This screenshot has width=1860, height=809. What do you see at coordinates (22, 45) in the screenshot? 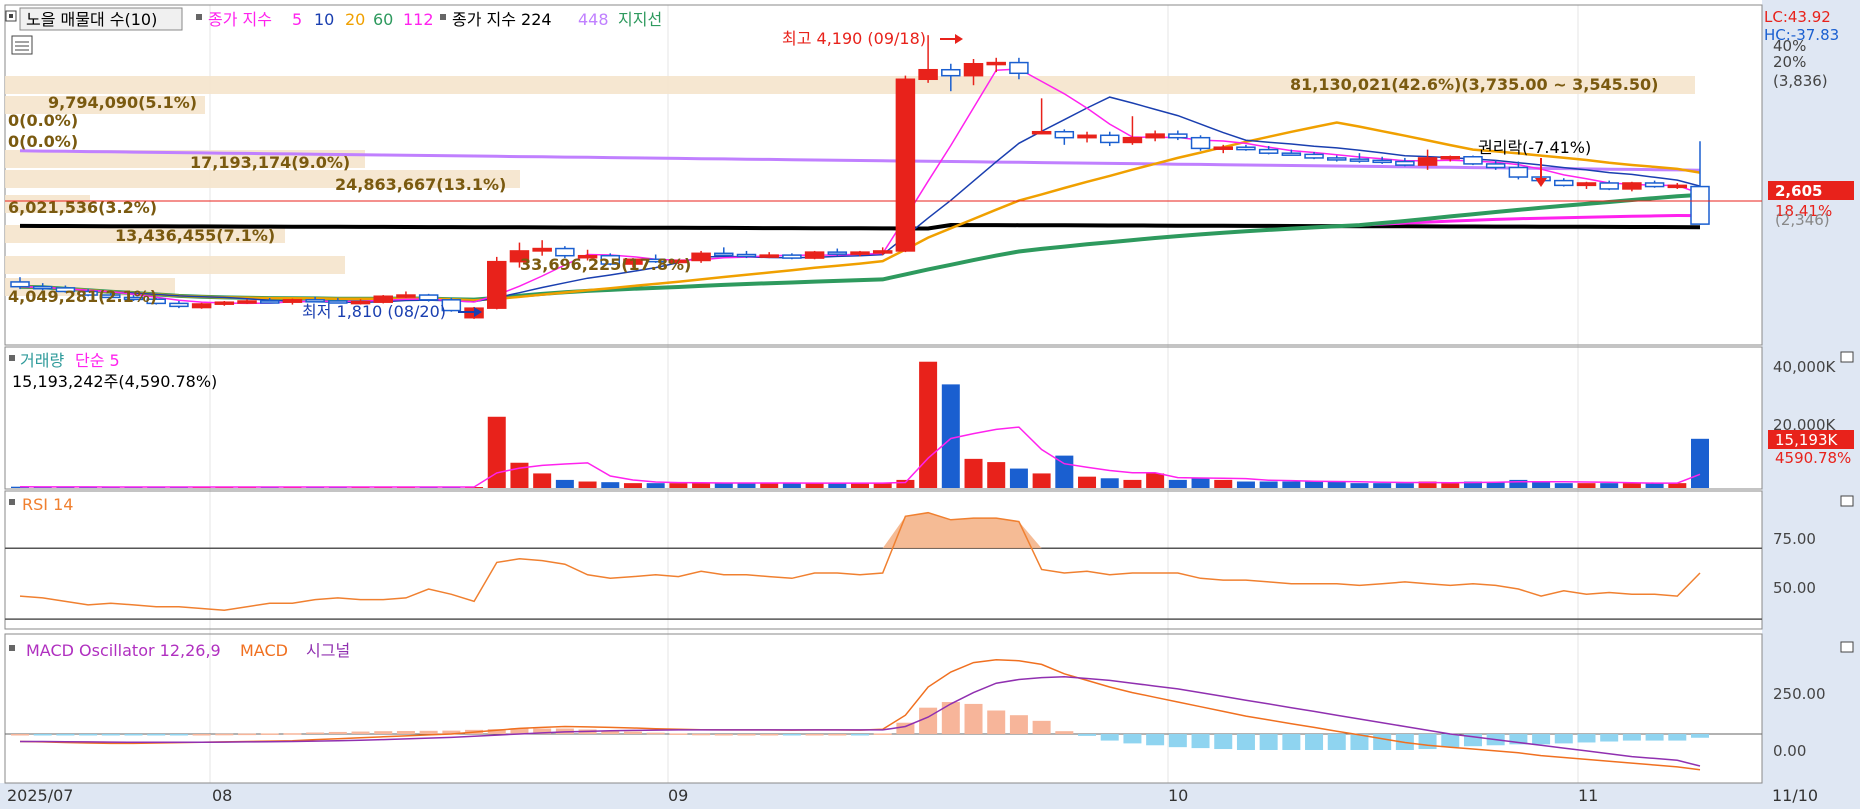
I see `calendar-icon` at bounding box center [22, 45].